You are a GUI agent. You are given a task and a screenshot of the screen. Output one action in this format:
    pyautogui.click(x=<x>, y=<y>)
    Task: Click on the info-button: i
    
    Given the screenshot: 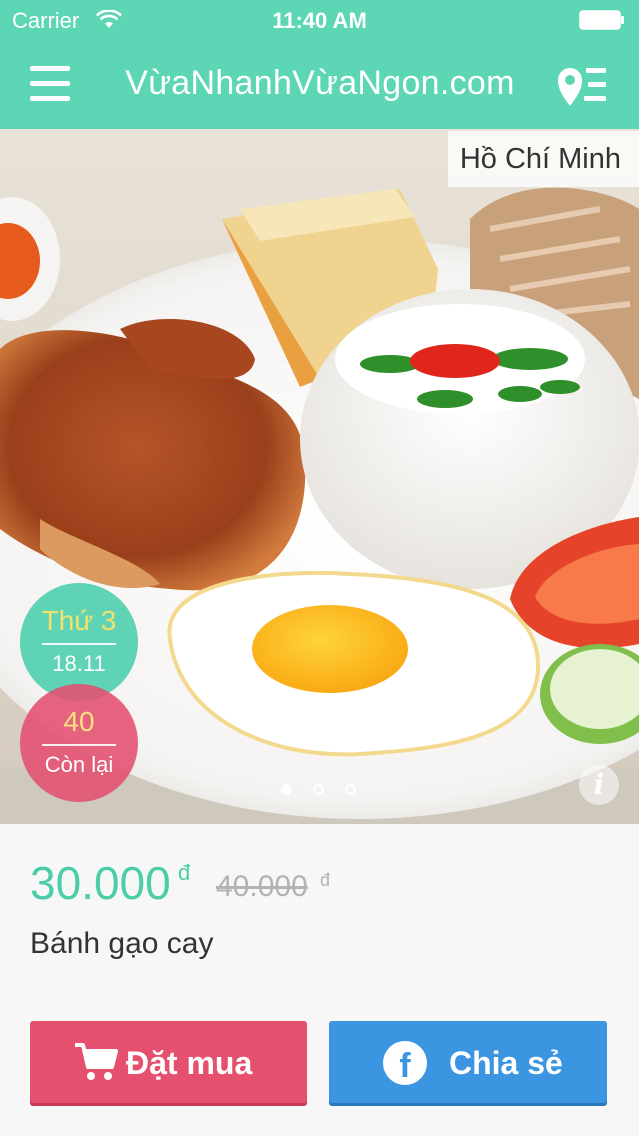 What is the action you would take?
    pyautogui.click(x=599, y=785)
    